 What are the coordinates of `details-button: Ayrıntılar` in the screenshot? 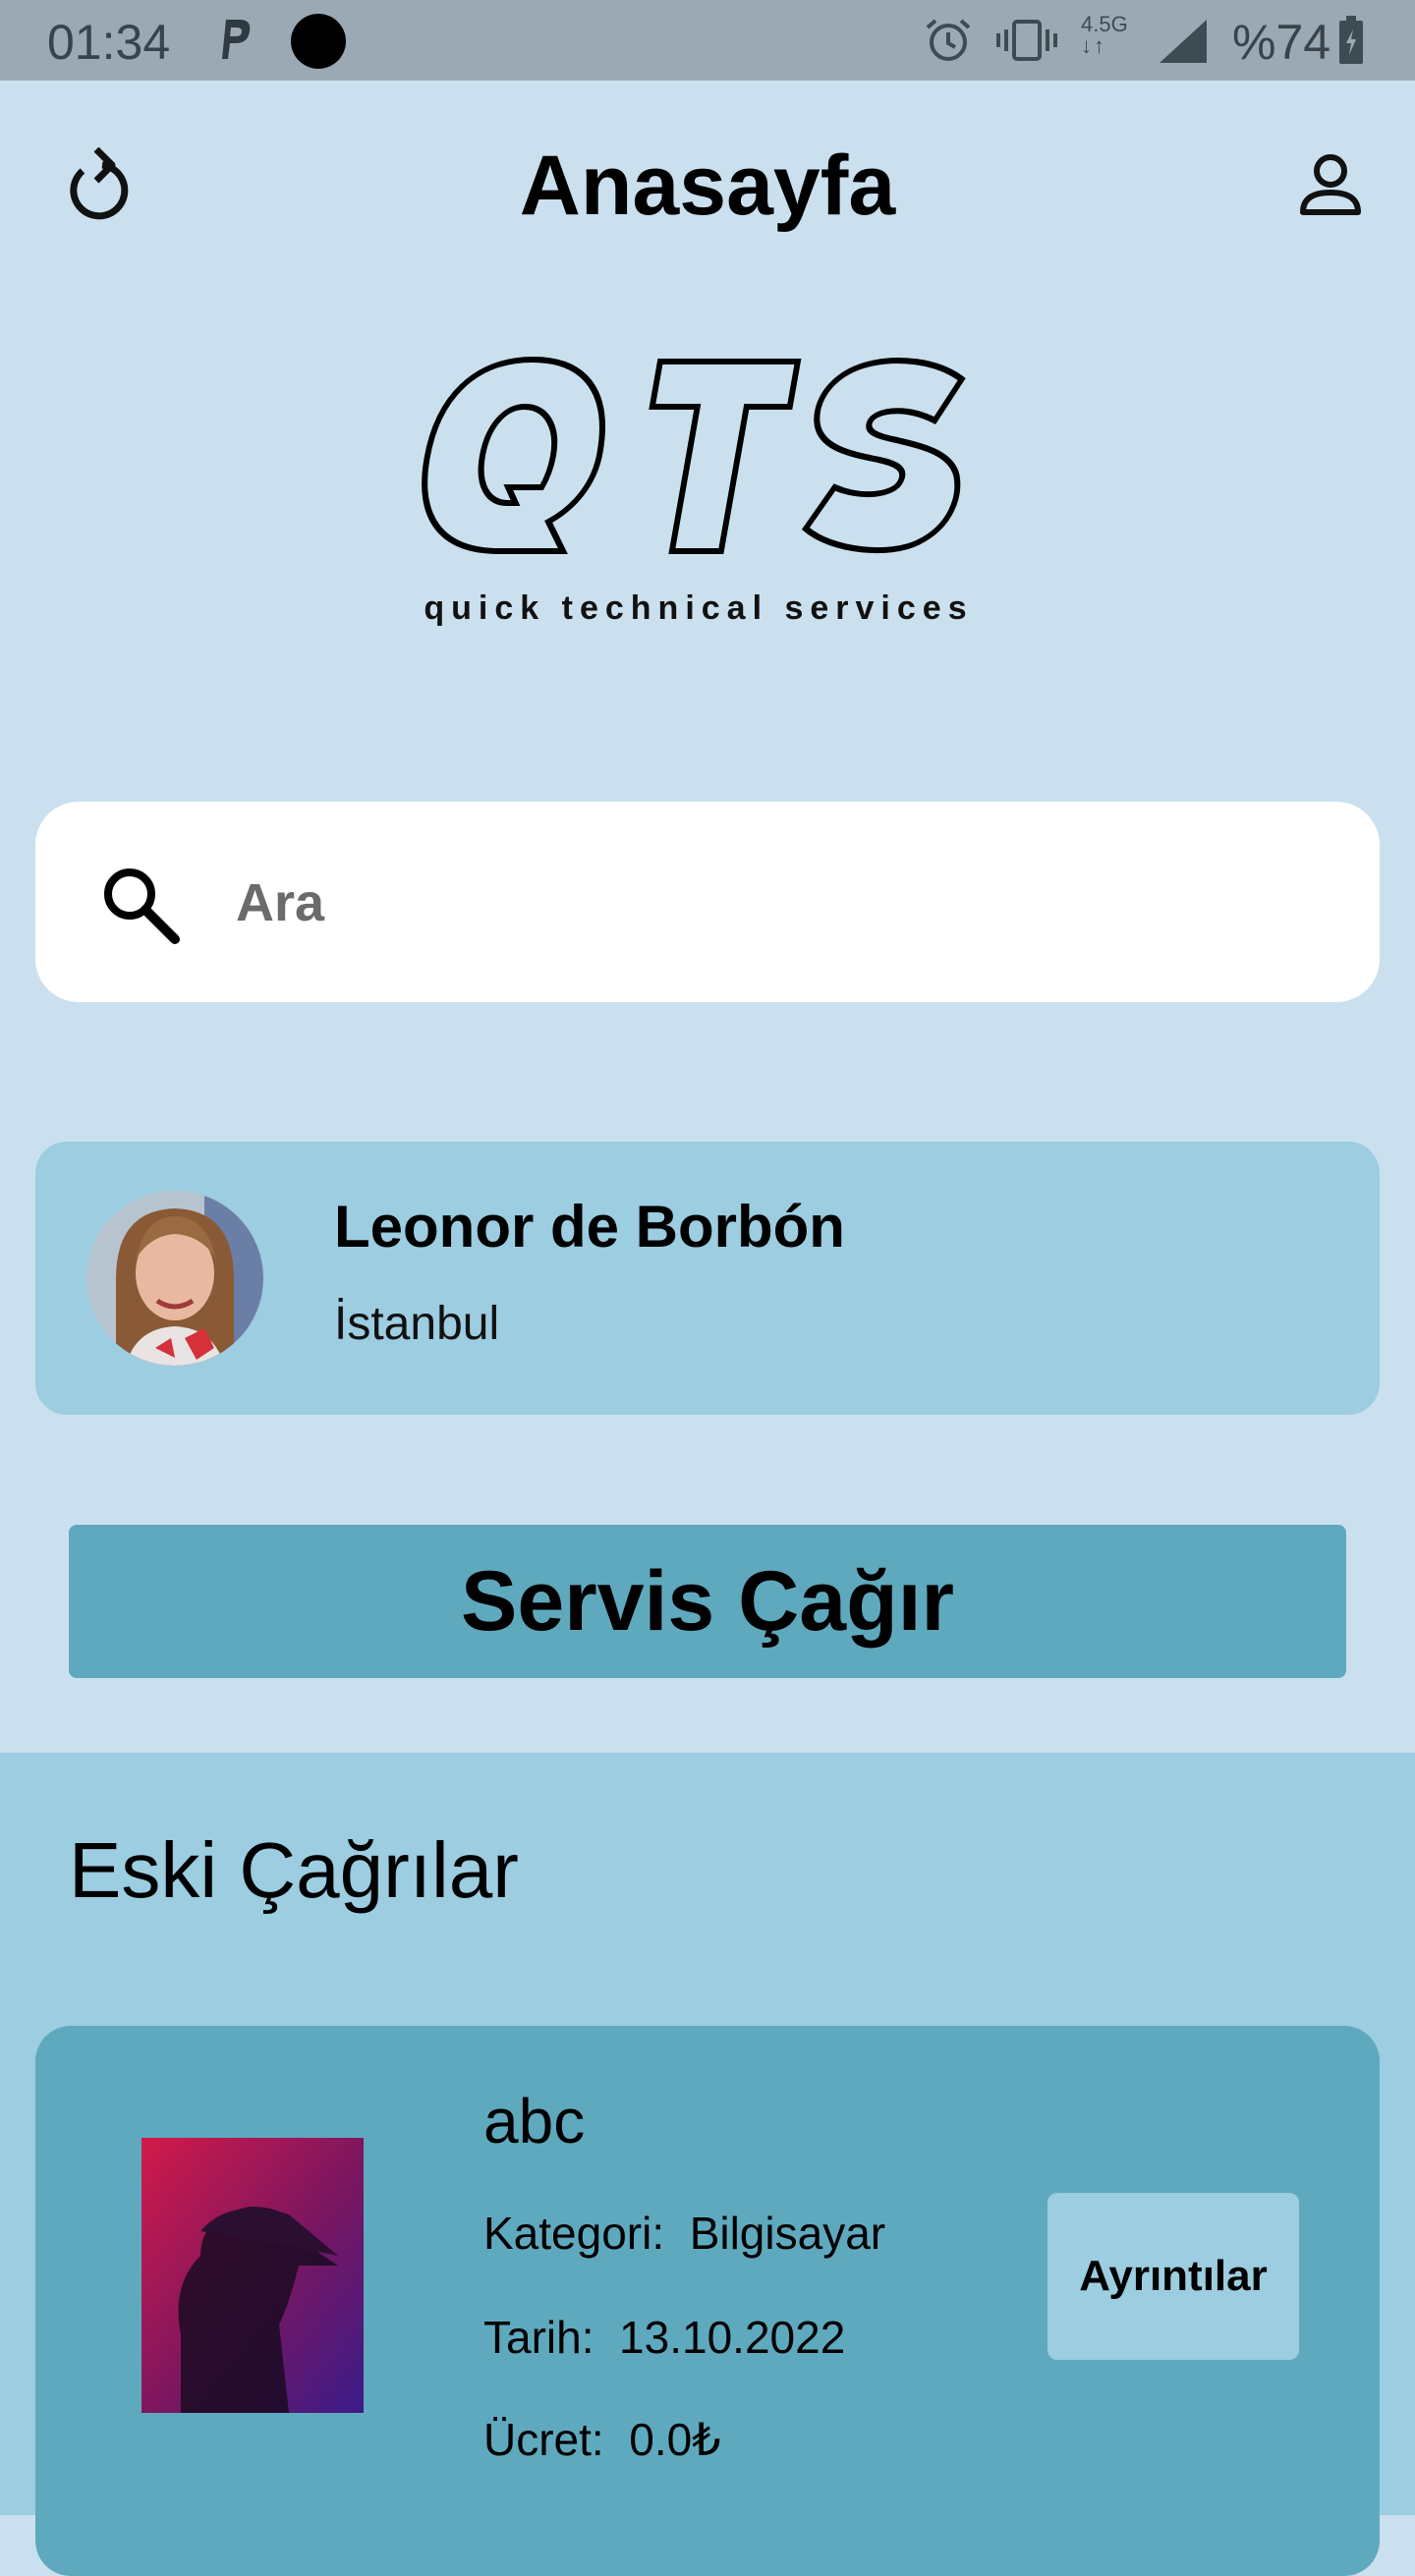 It's located at (1173, 2276).